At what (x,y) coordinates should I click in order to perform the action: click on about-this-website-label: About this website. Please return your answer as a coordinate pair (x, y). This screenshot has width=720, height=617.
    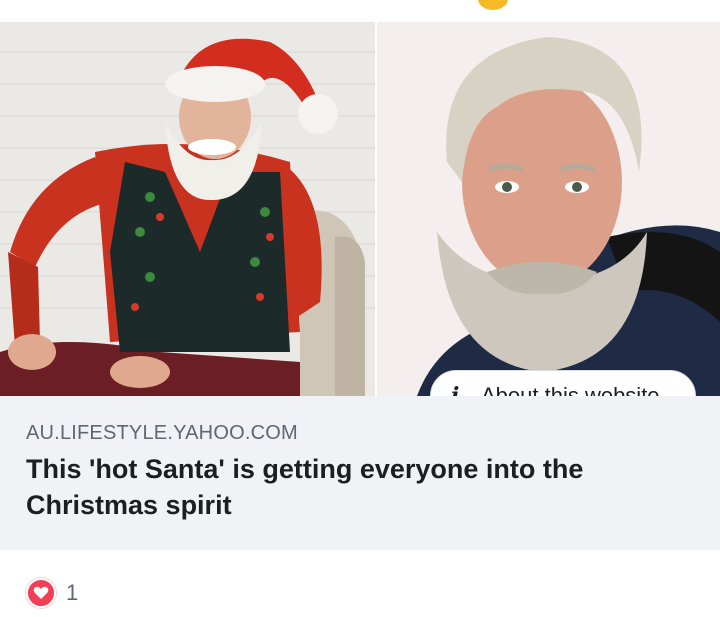
    Looking at the image, I should click on (570, 389).